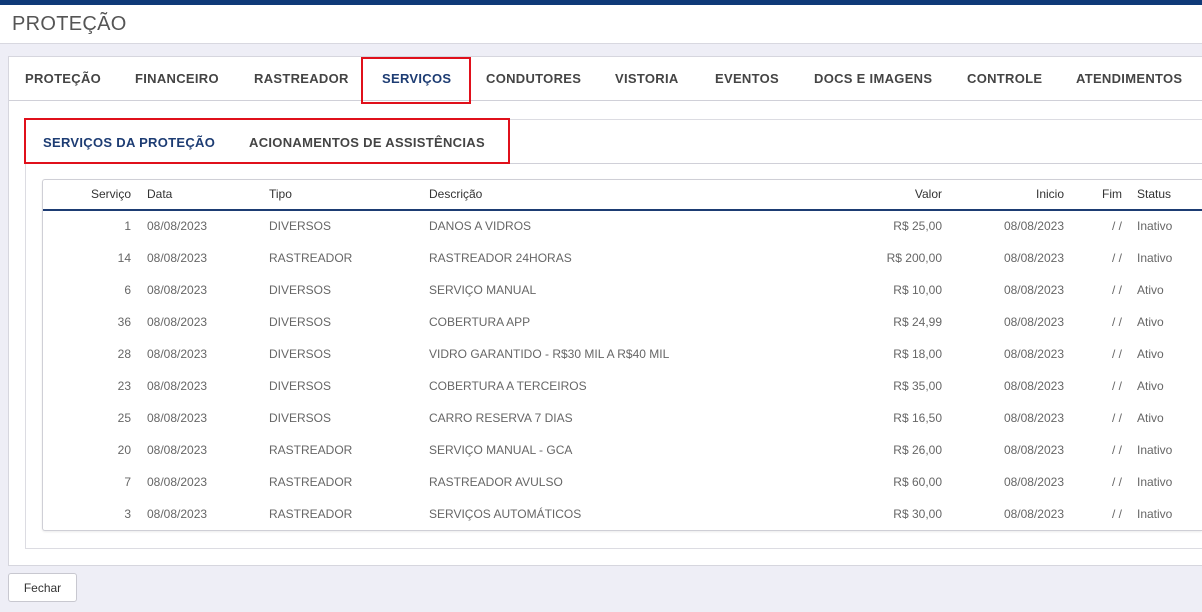 This screenshot has width=1202, height=612. Describe the element at coordinates (124, 450) in the screenshot. I see `cell-servico: 20` at that location.